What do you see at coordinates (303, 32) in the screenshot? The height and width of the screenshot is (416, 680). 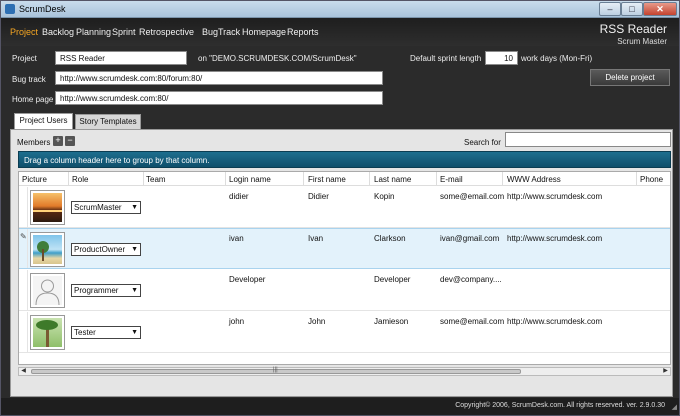 I see `menu-item-reports: Reports` at bounding box center [303, 32].